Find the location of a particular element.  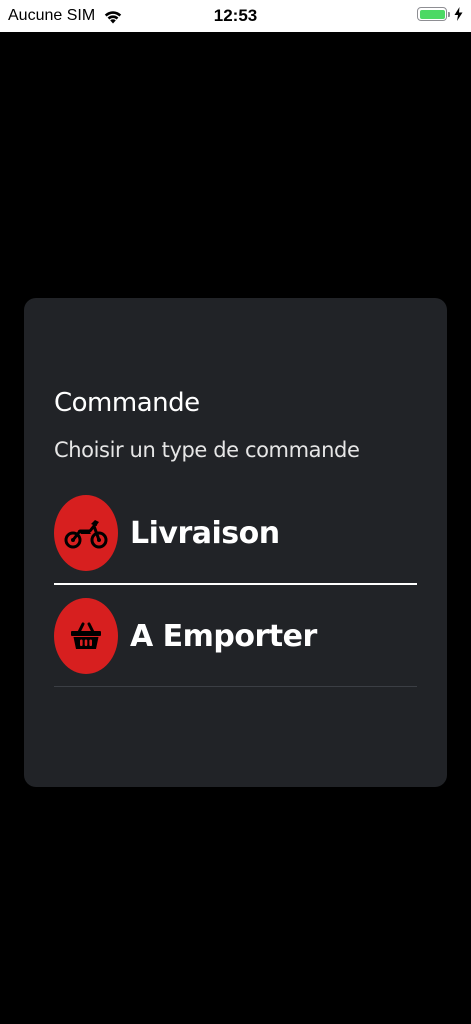

status-time: 12:53 is located at coordinates (235, 15).